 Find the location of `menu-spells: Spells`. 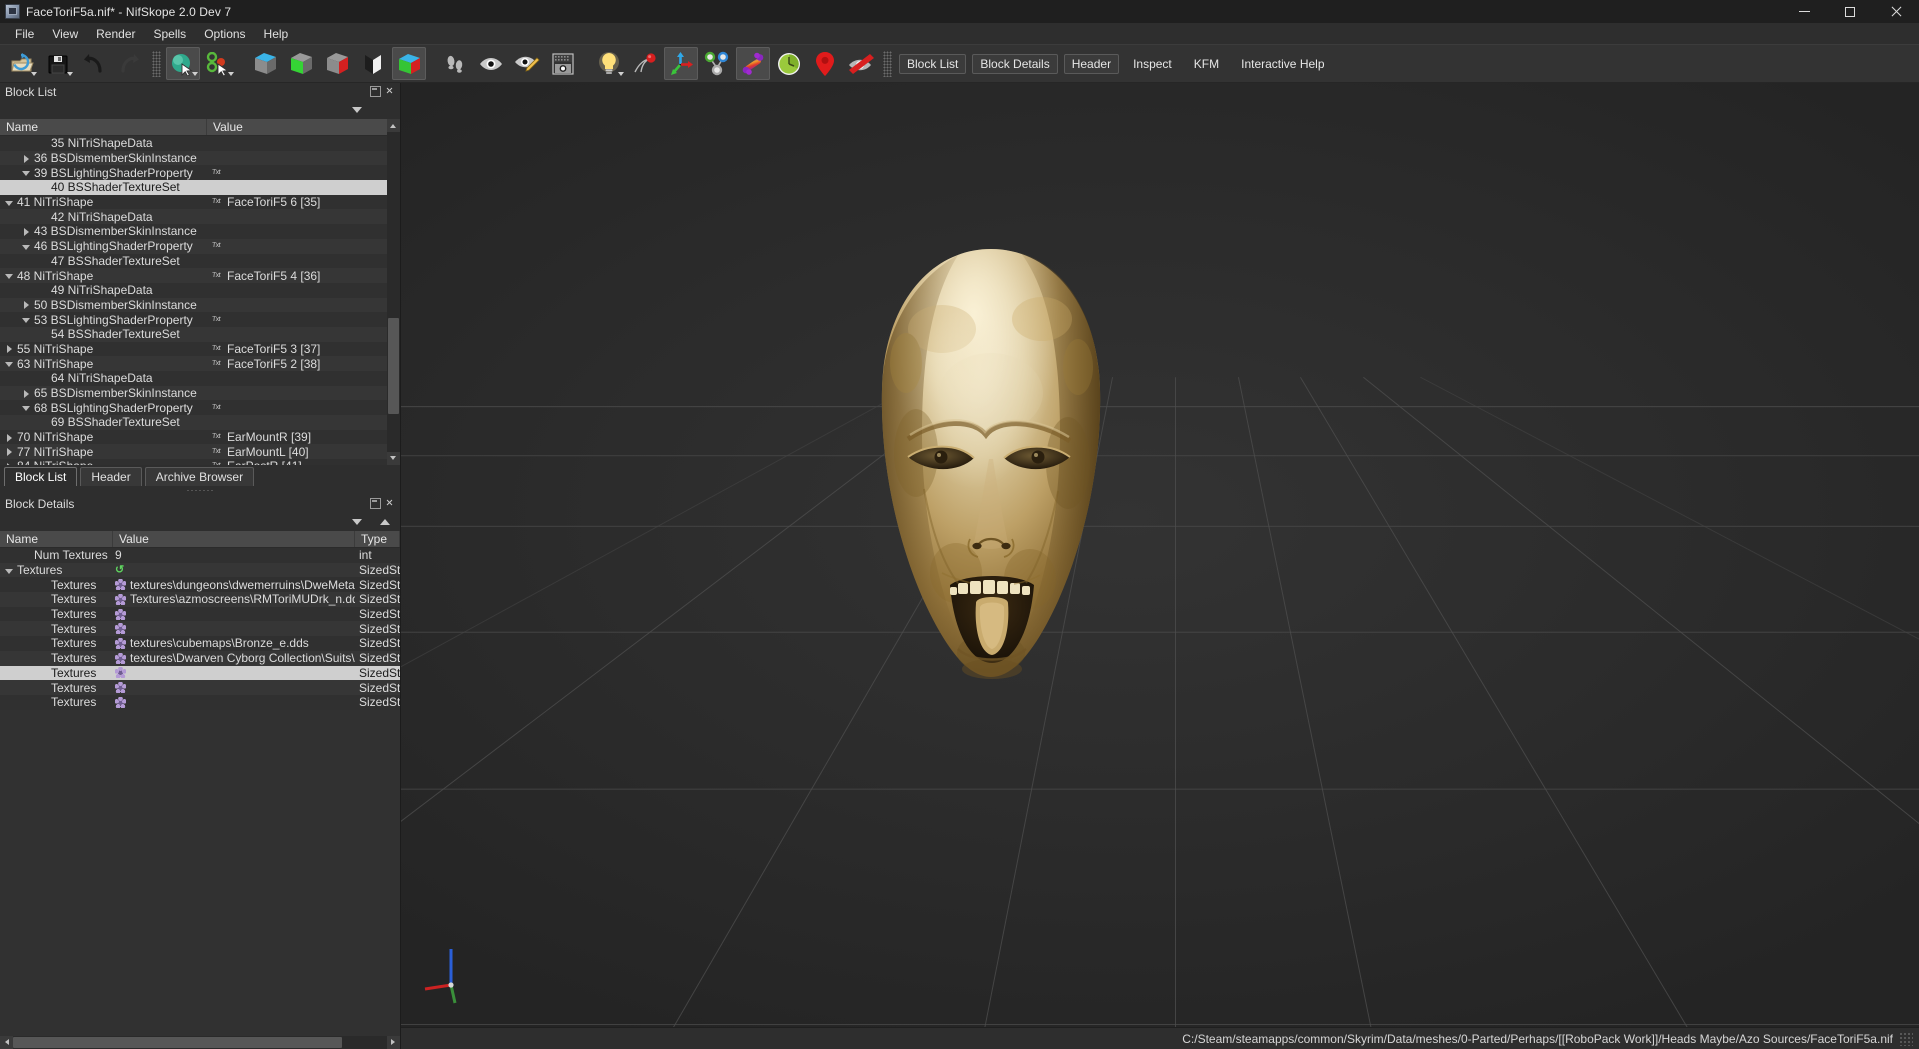

menu-spells: Spells is located at coordinates (170, 34).